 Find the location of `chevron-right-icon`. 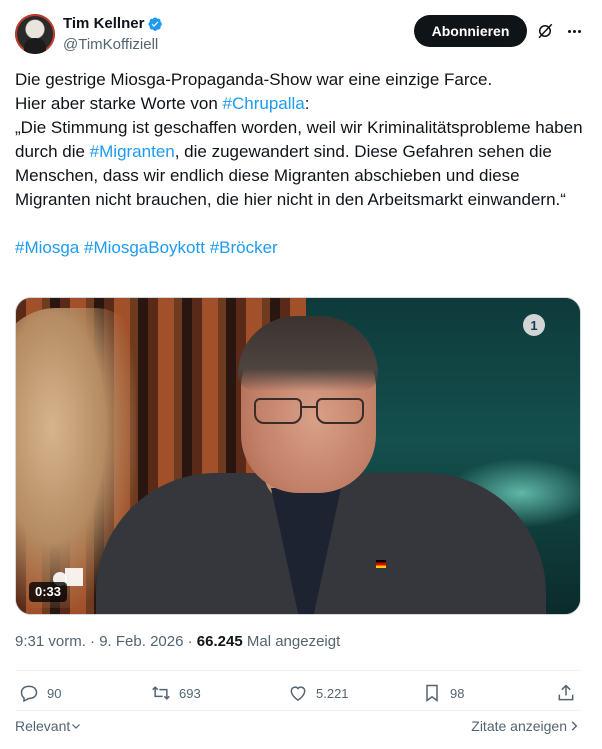

chevron-right-icon is located at coordinates (574, 726).